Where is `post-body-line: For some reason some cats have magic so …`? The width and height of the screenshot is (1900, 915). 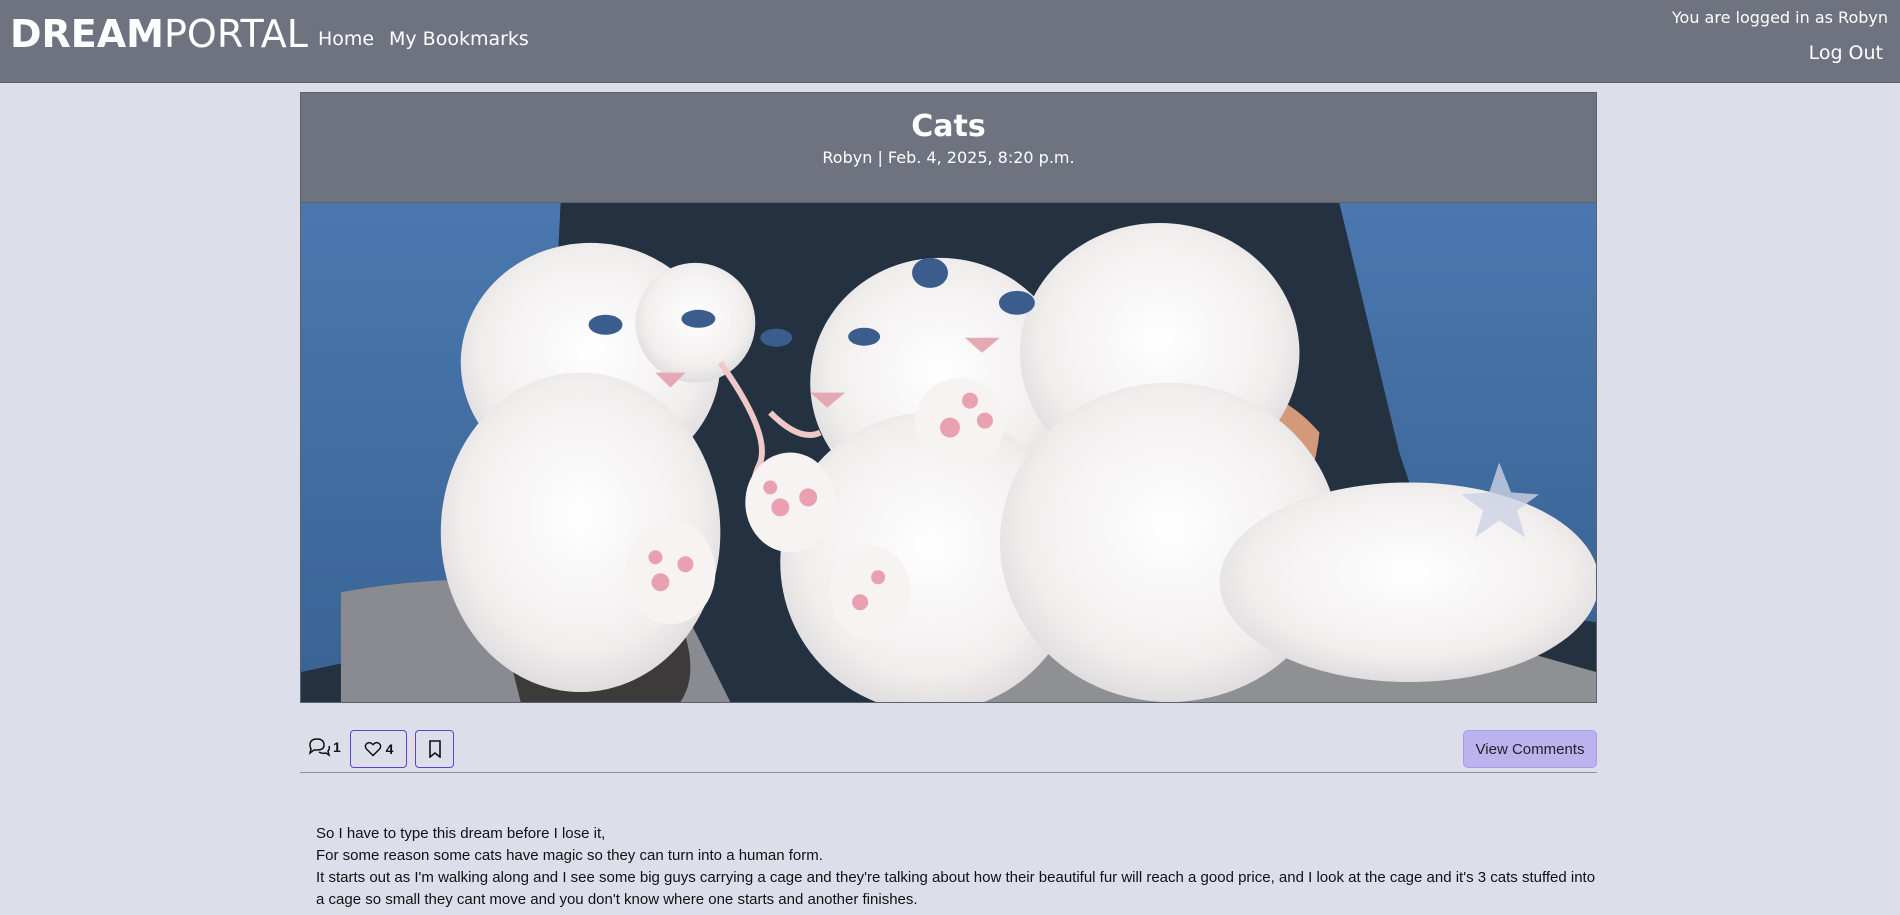
post-body-line: For some reason some cats have magic so … is located at coordinates (569, 855).